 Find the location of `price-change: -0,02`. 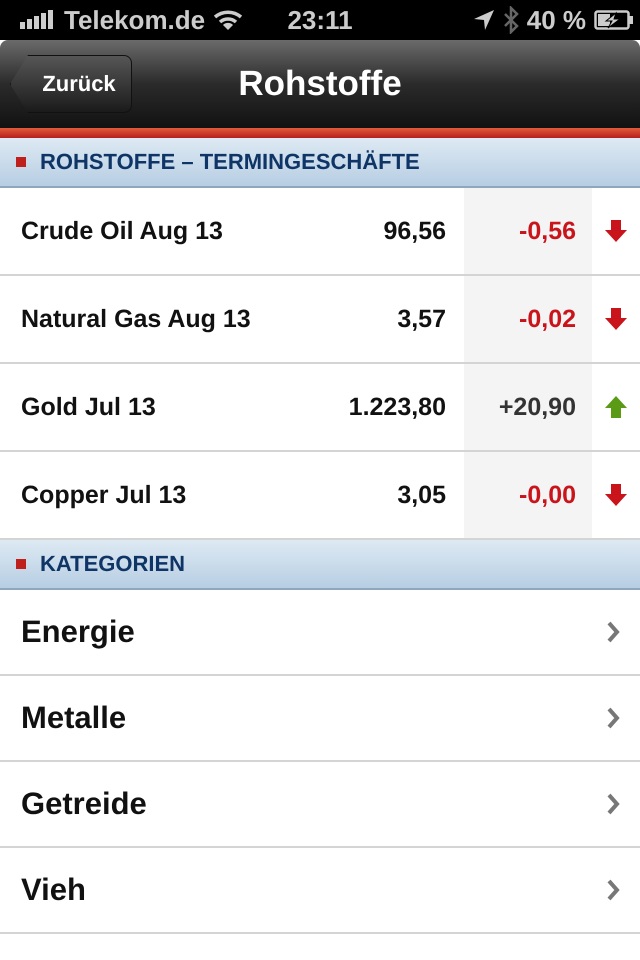

price-change: -0,02 is located at coordinates (547, 319).